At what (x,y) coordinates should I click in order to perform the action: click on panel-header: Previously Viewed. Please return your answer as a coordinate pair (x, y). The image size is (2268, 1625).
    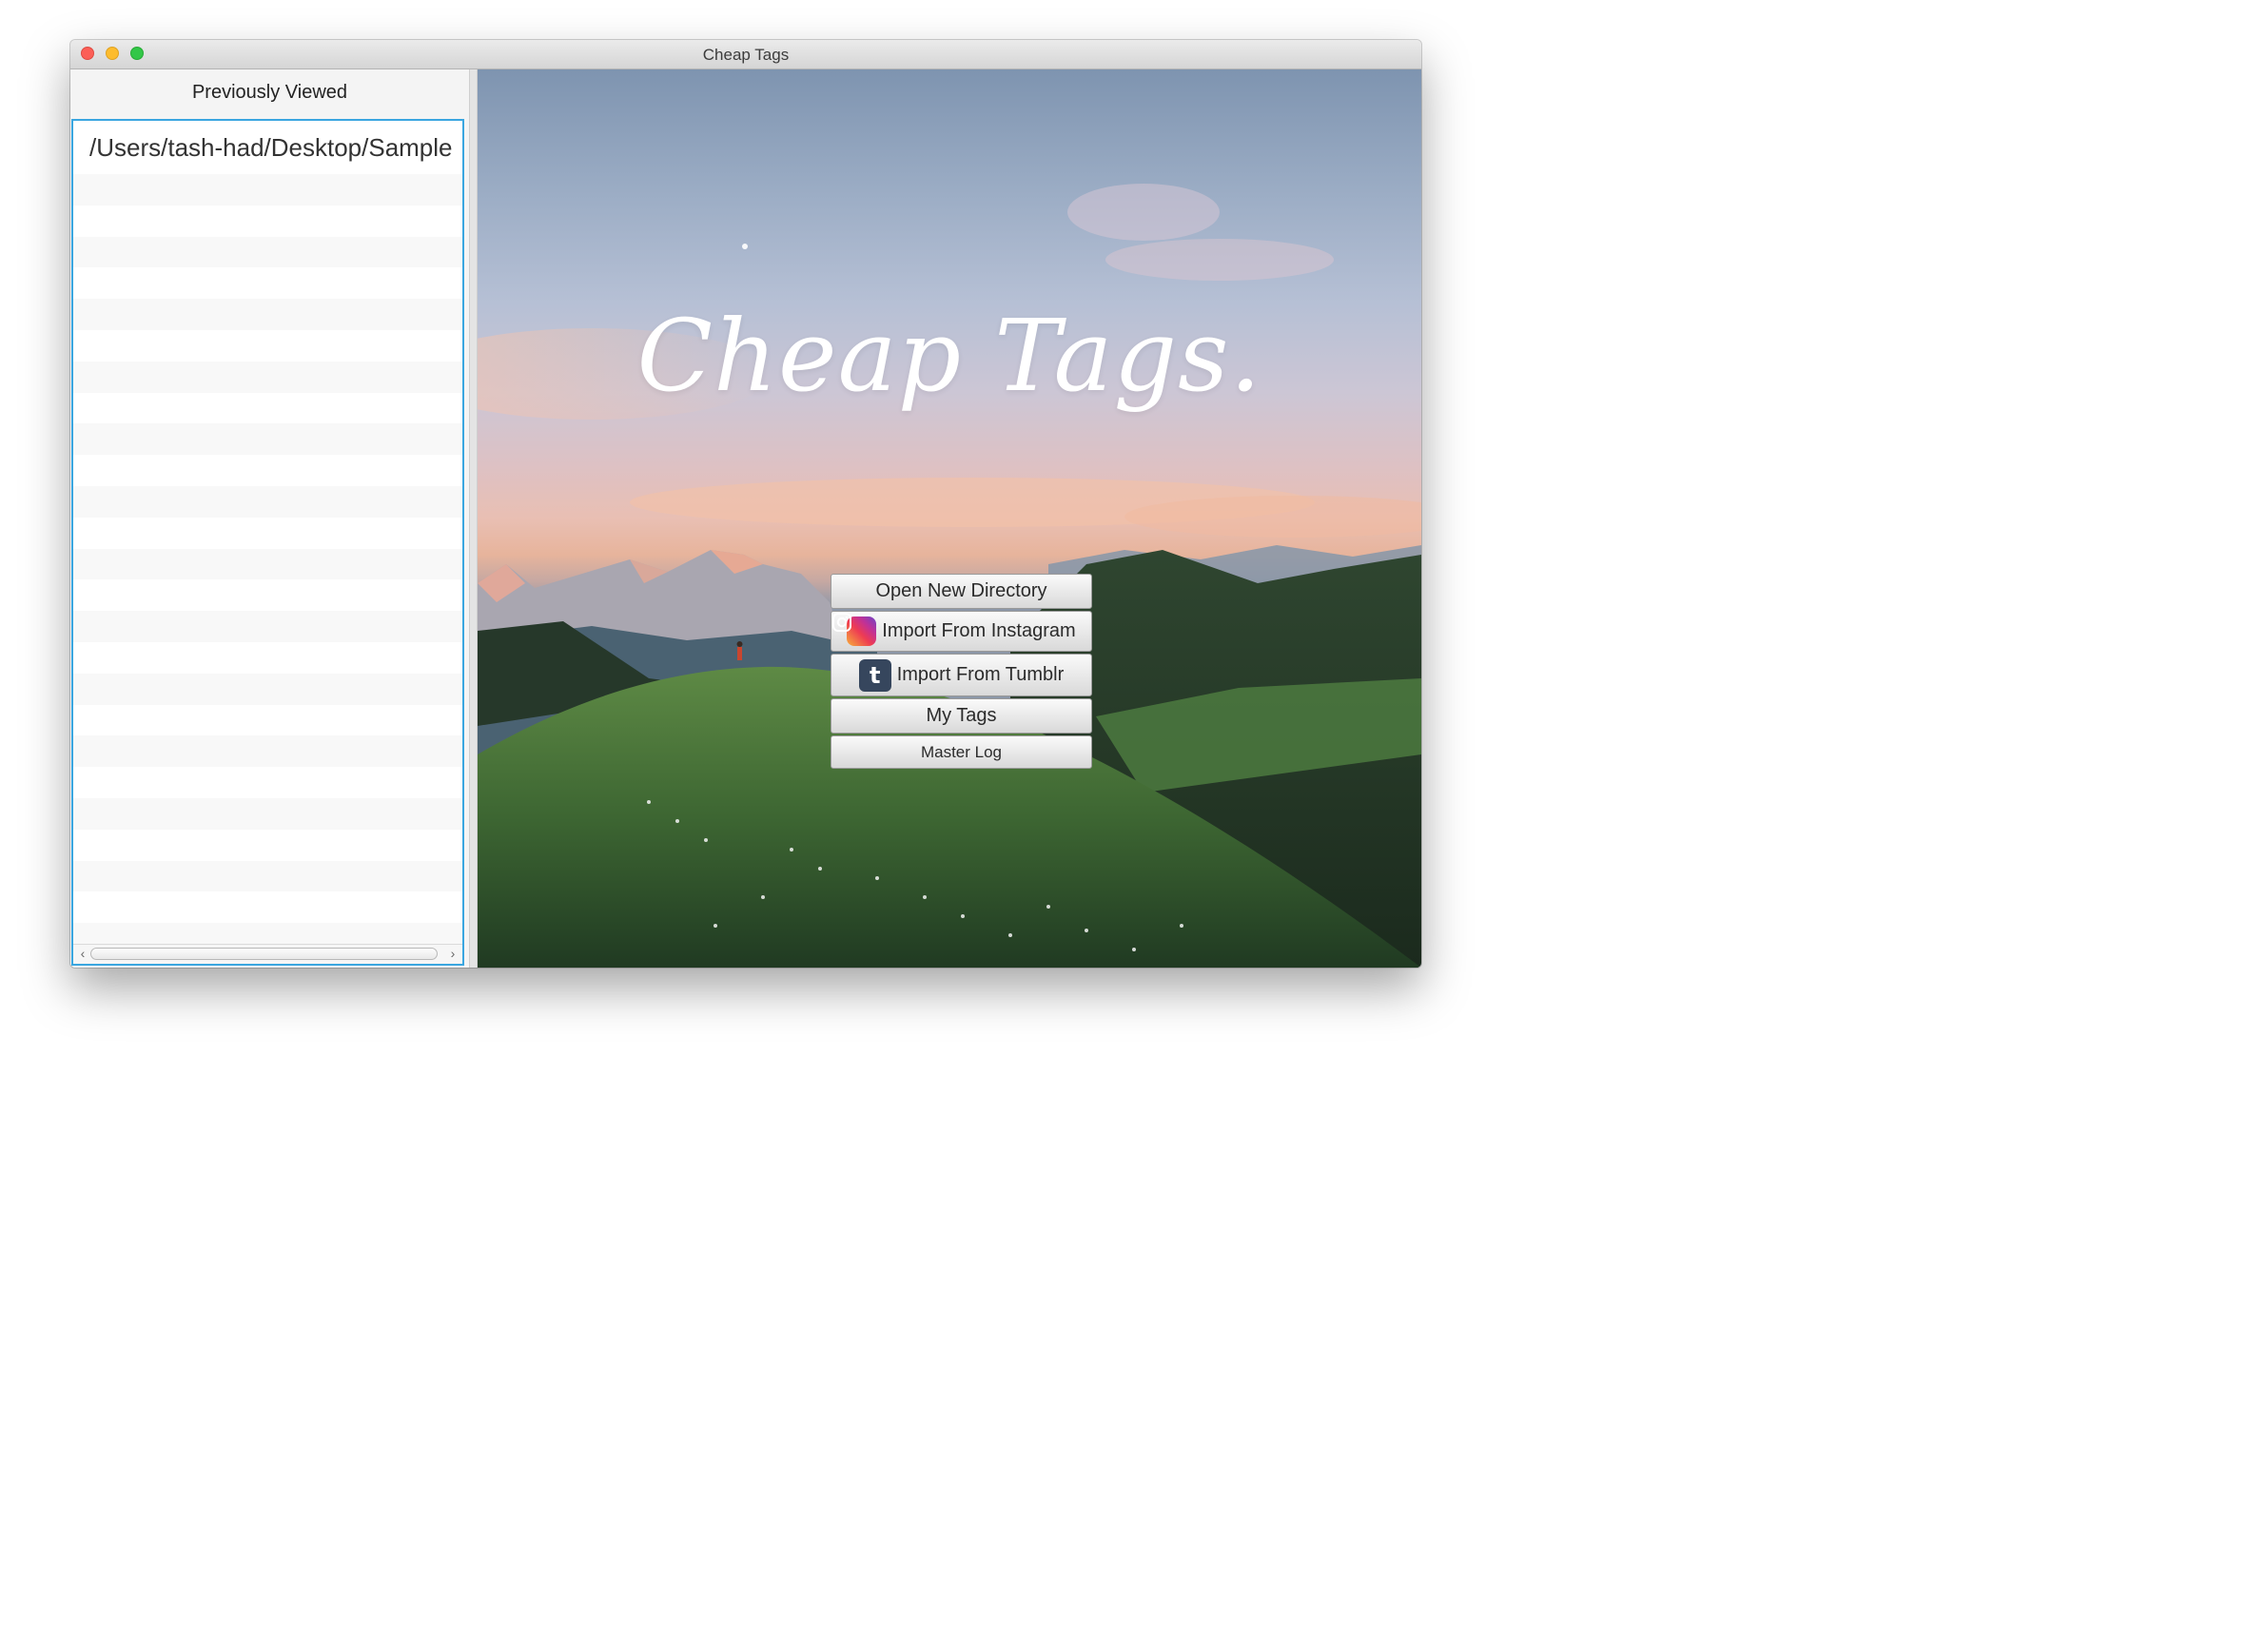
    Looking at the image, I should click on (269, 92).